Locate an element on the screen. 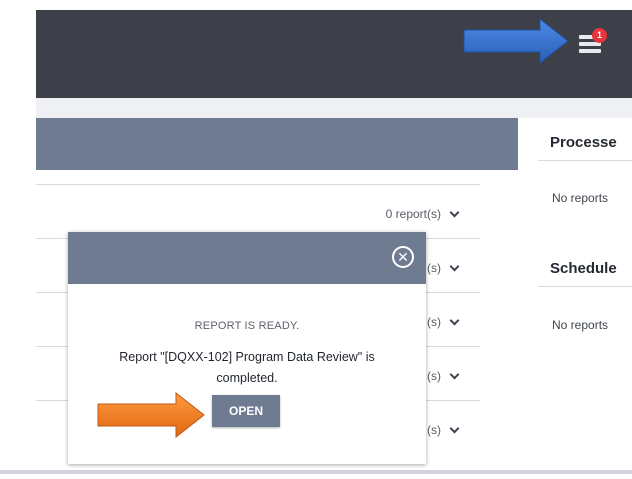 This screenshot has height=479, width=632. reports-panel-header is located at coordinates (277, 144).